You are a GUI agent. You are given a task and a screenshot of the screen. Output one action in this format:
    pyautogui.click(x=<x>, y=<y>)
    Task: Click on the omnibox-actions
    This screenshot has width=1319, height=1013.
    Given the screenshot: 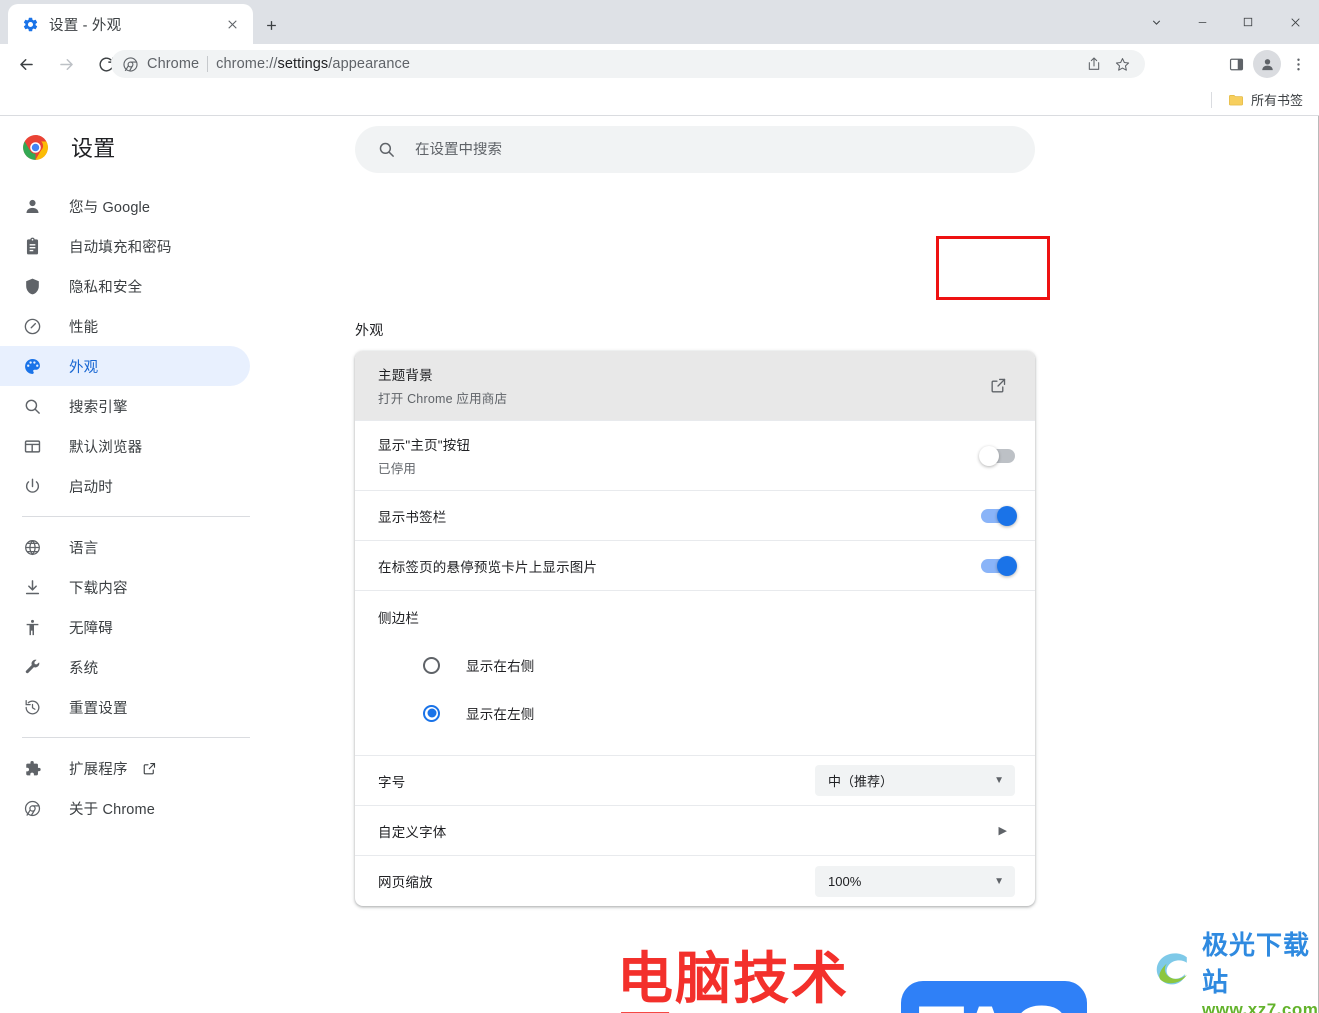 What is the action you would take?
    pyautogui.click(x=1108, y=64)
    